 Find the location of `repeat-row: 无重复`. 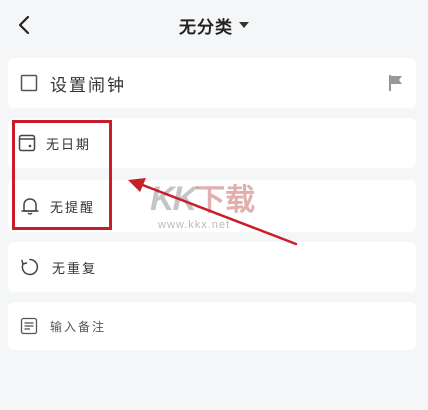

repeat-row: 无重复 is located at coordinates (58, 267).